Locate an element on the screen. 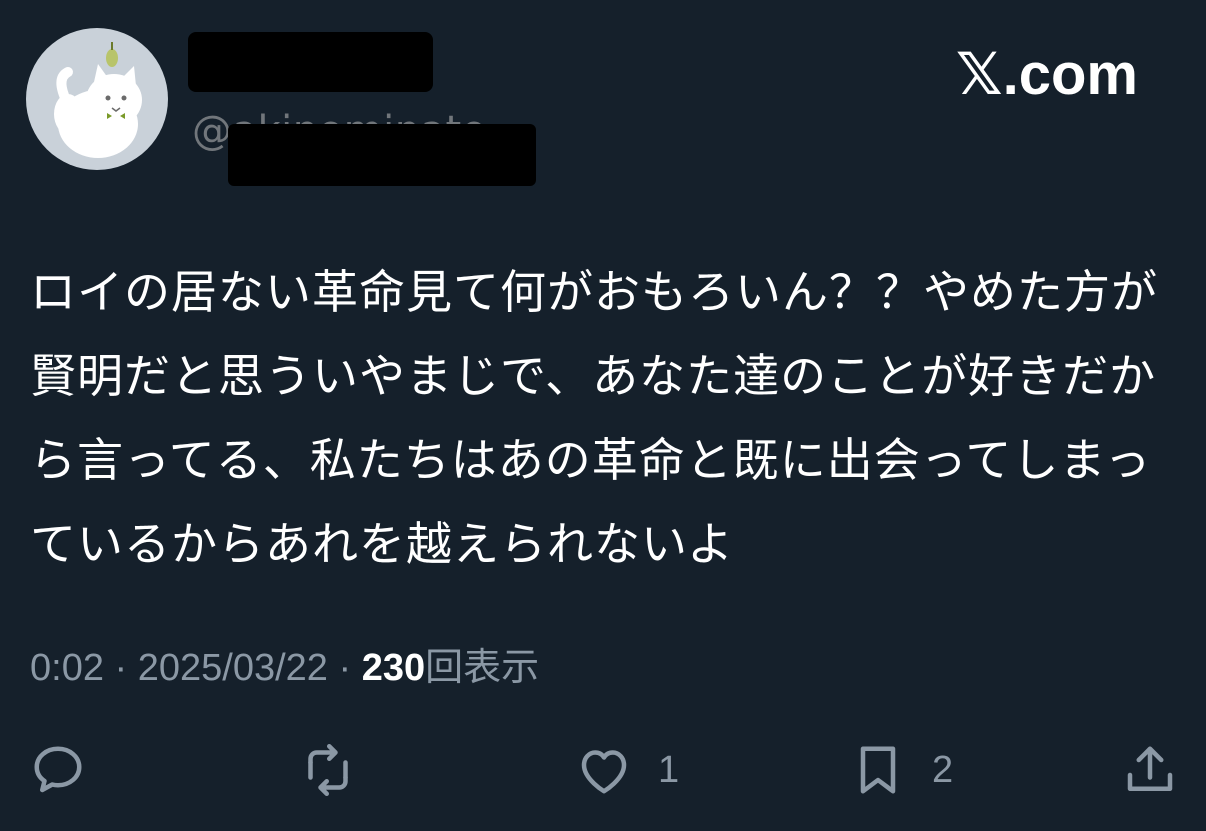 The height and width of the screenshot is (831, 1206). retweet-icon is located at coordinates (328, 770).